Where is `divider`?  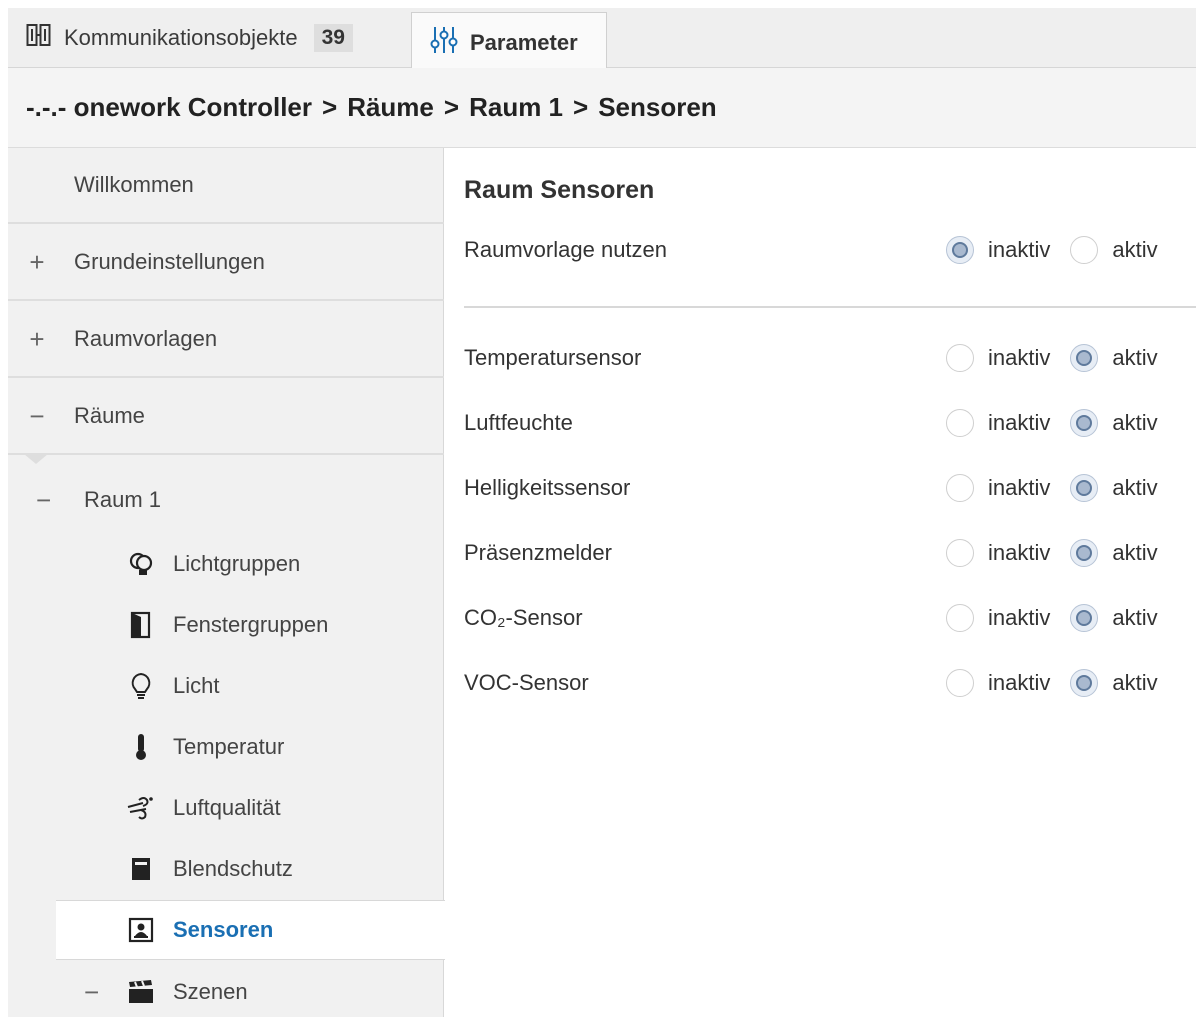 divider is located at coordinates (830, 307).